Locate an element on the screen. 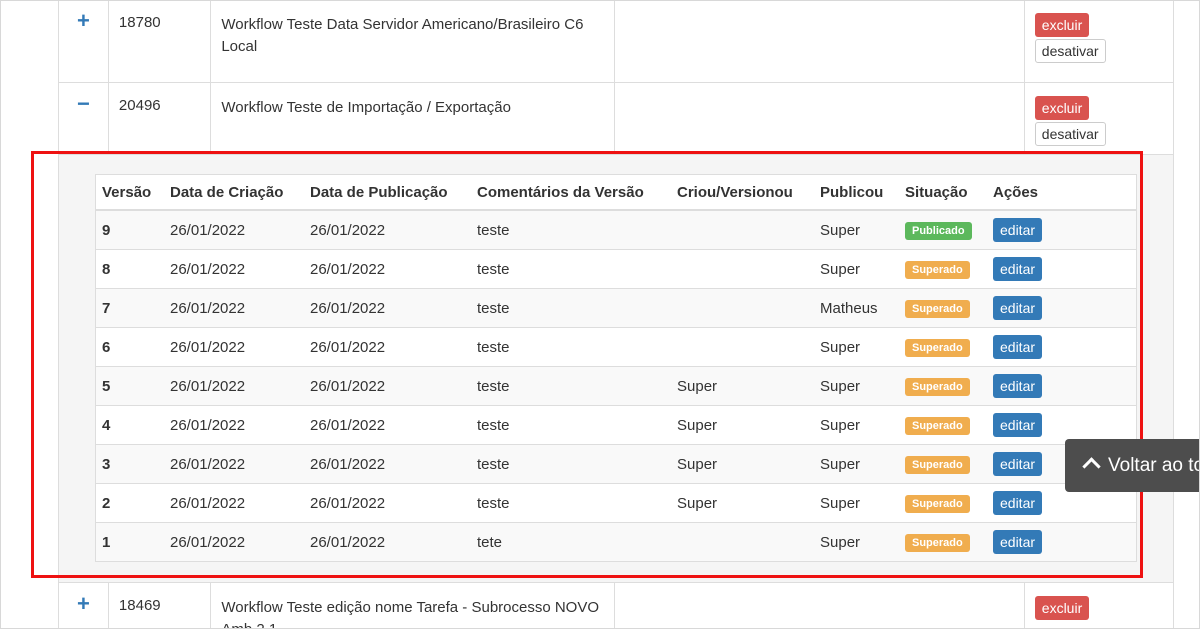 This screenshot has height=629, width=1200. version-number: 8 is located at coordinates (129, 269).